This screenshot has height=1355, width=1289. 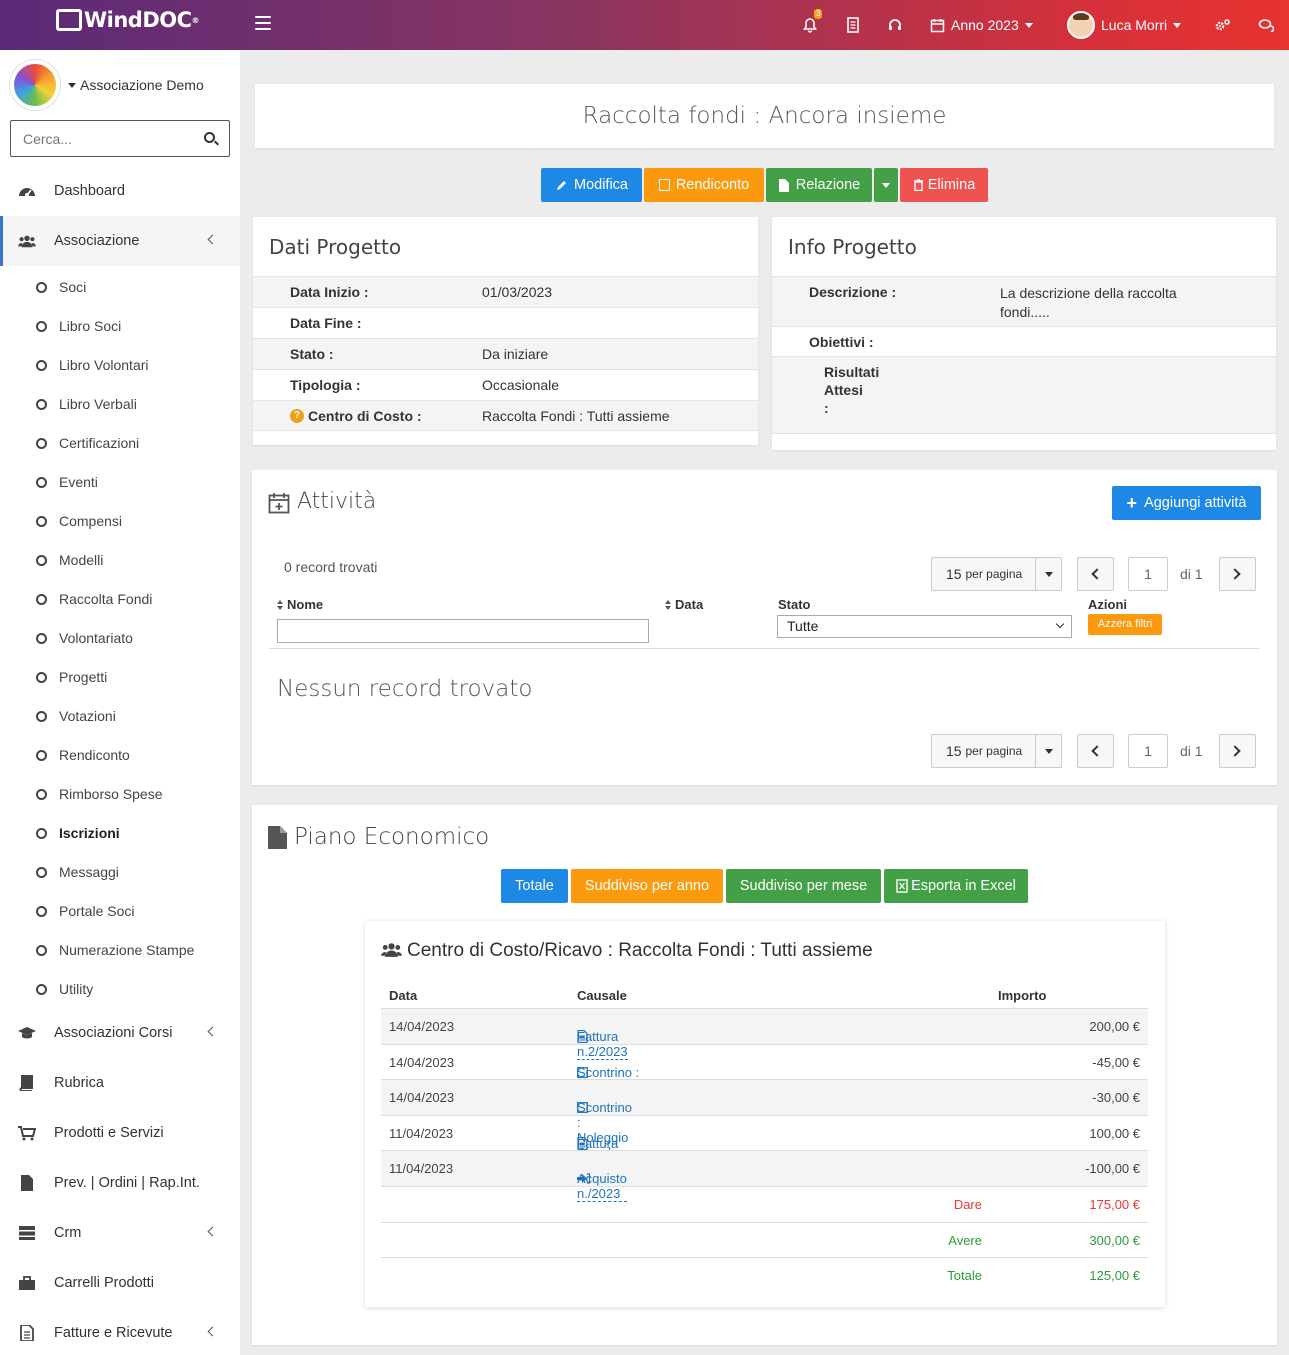 I want to click on sidebar-item-iscrizioni: Iscrizioni, so click(x=78, y=833).